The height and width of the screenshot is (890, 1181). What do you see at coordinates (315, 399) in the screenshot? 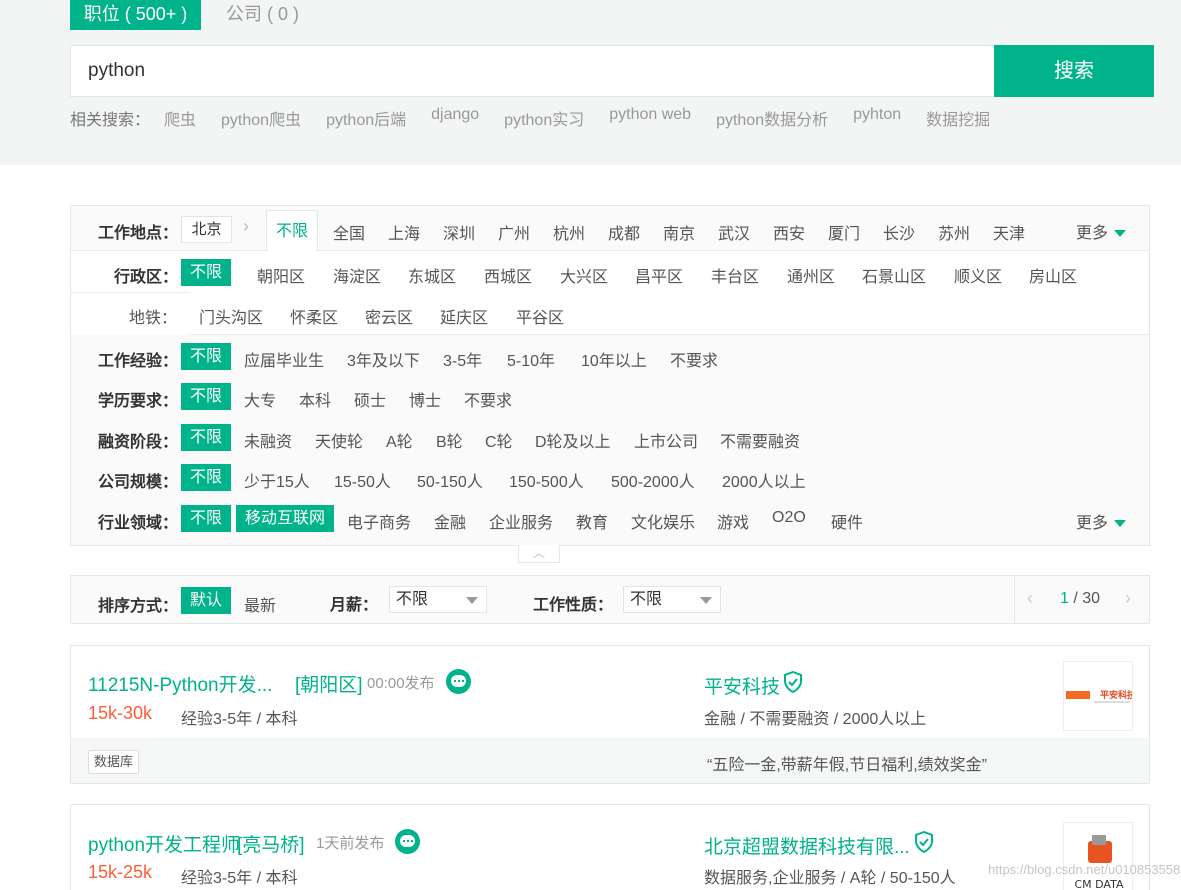
I see `education-option: 本科` at bounding box center [315, 399].